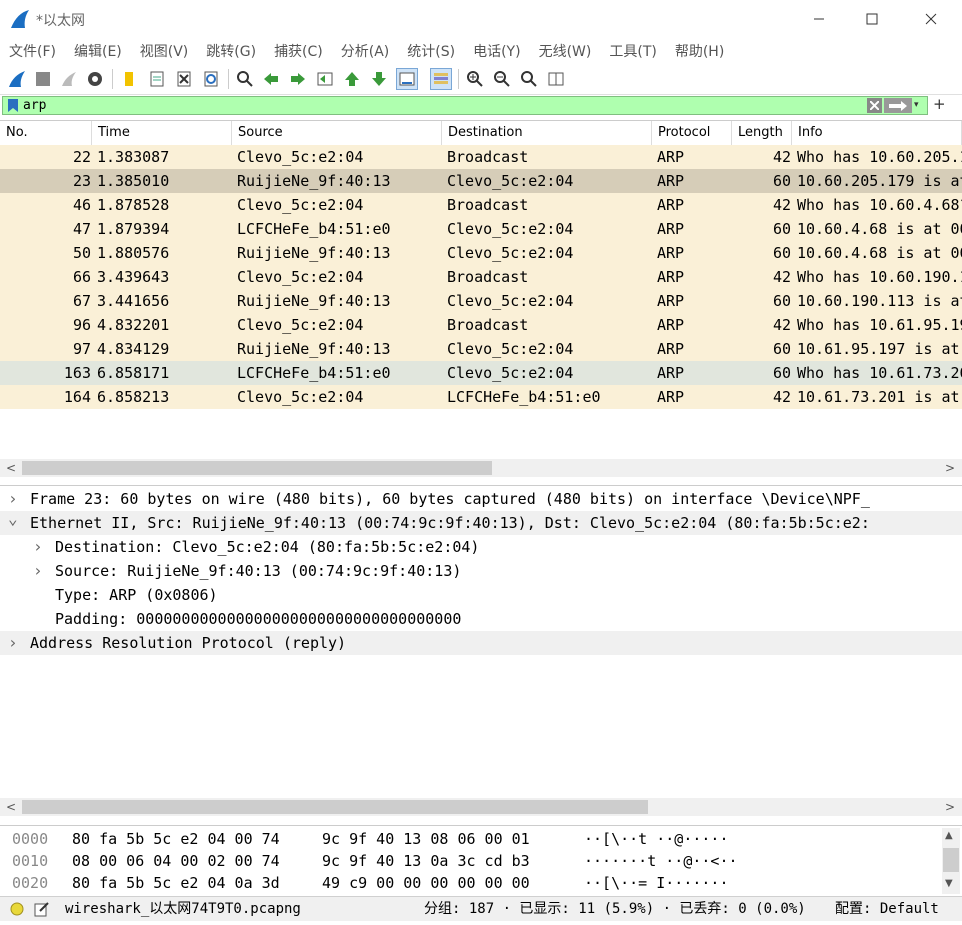  I want to click on go-back-button, so click(271, 79).